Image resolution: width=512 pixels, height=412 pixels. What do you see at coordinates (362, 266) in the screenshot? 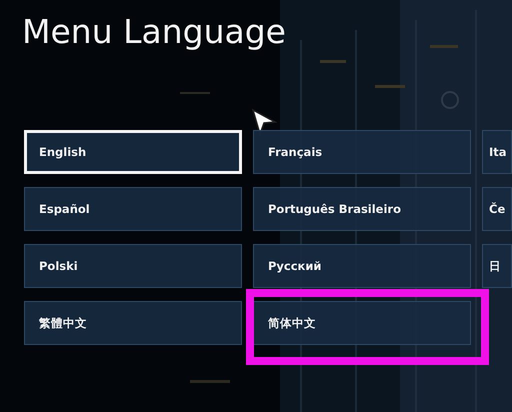
I see `language-option: Русский` at bounding box center [362, 266].